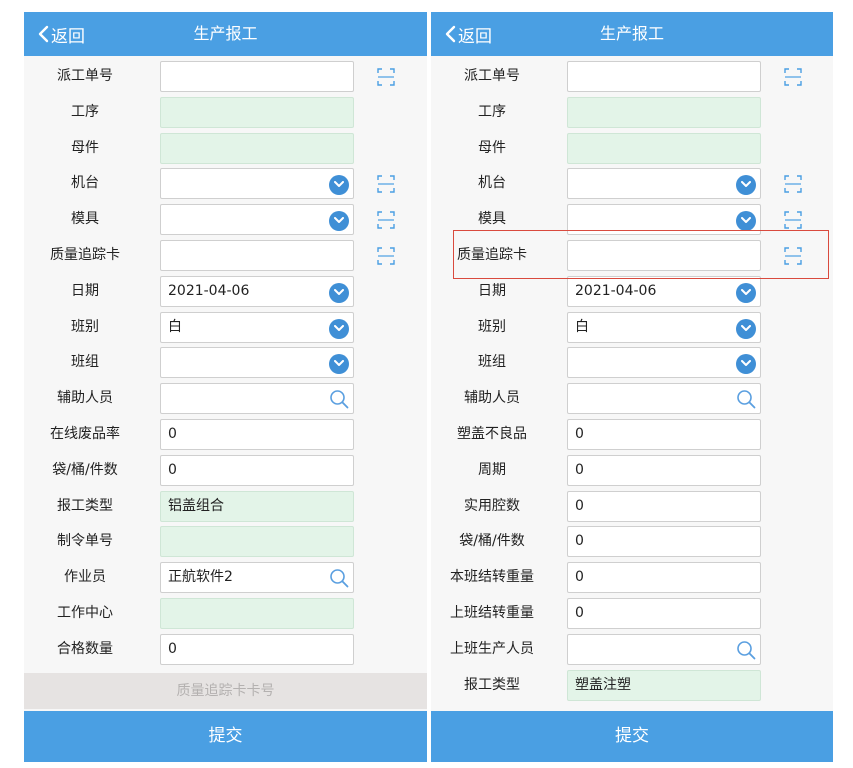 The height and width of the screenshot is (768, 853). I want to click on field-label: 上班生产人员, so click(492, 648).